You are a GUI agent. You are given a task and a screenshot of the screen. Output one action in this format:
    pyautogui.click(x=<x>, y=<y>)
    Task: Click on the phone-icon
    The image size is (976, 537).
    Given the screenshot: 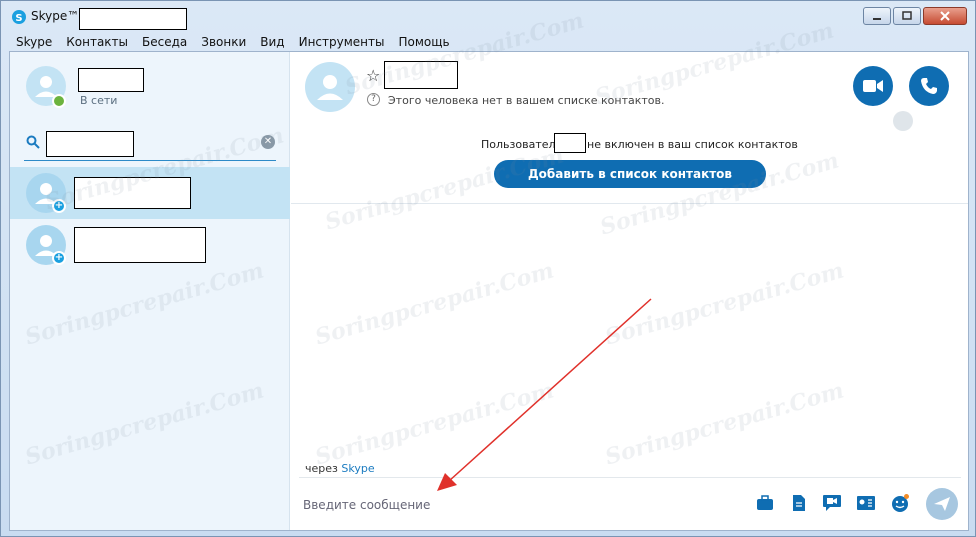 What is the action you would take?
    pyautogui.click(x=929, y=86)
    